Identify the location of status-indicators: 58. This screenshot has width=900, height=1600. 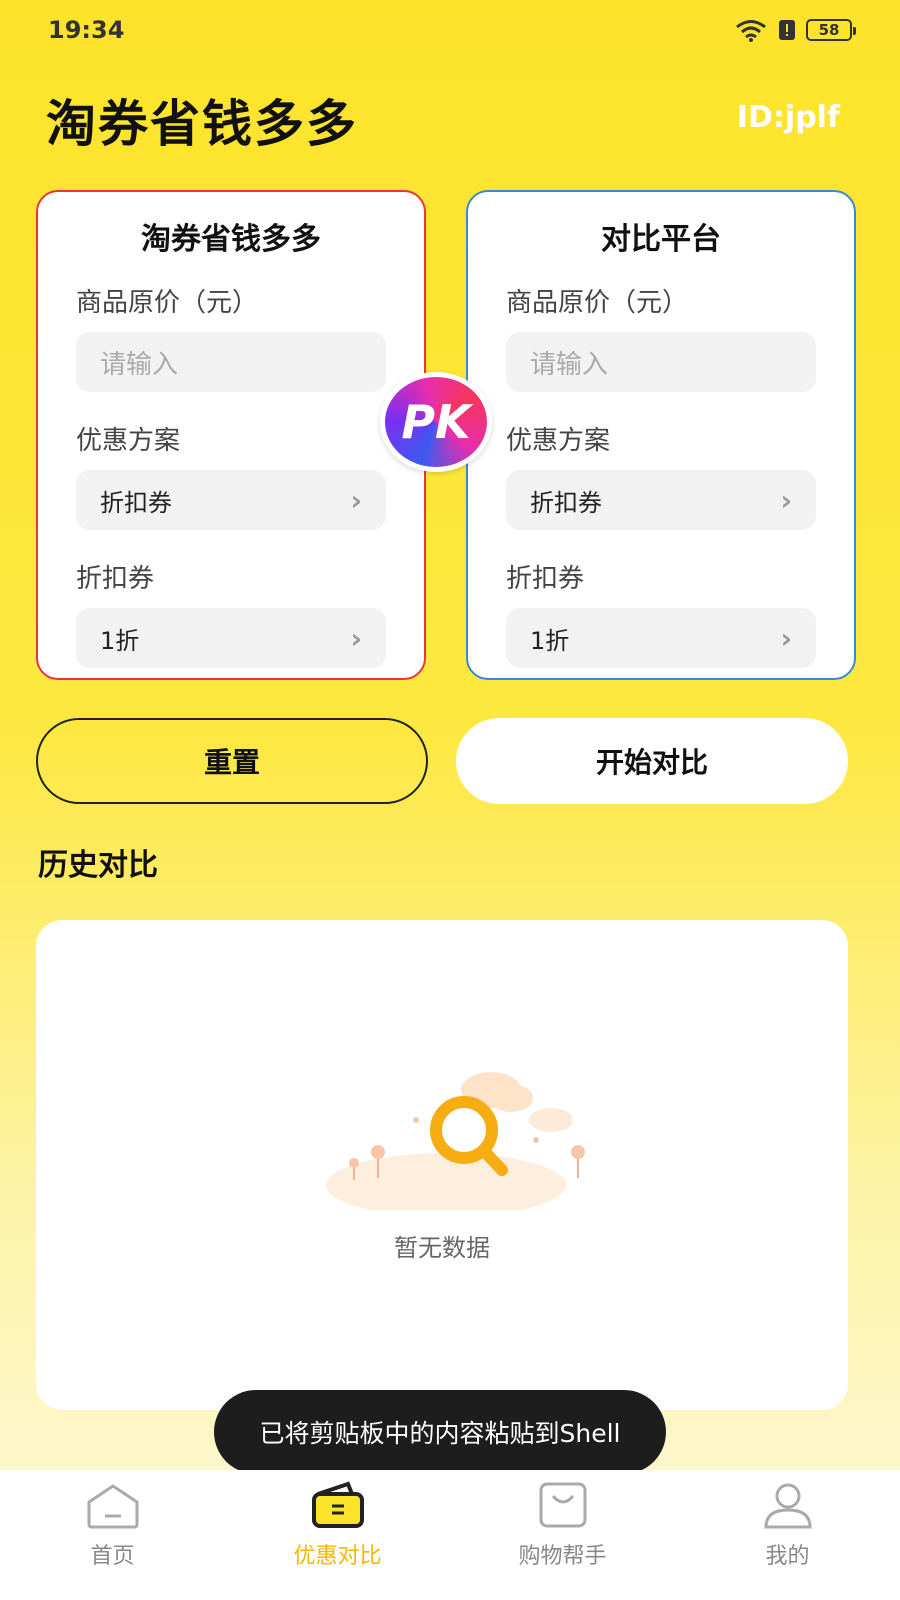
(795, 30).